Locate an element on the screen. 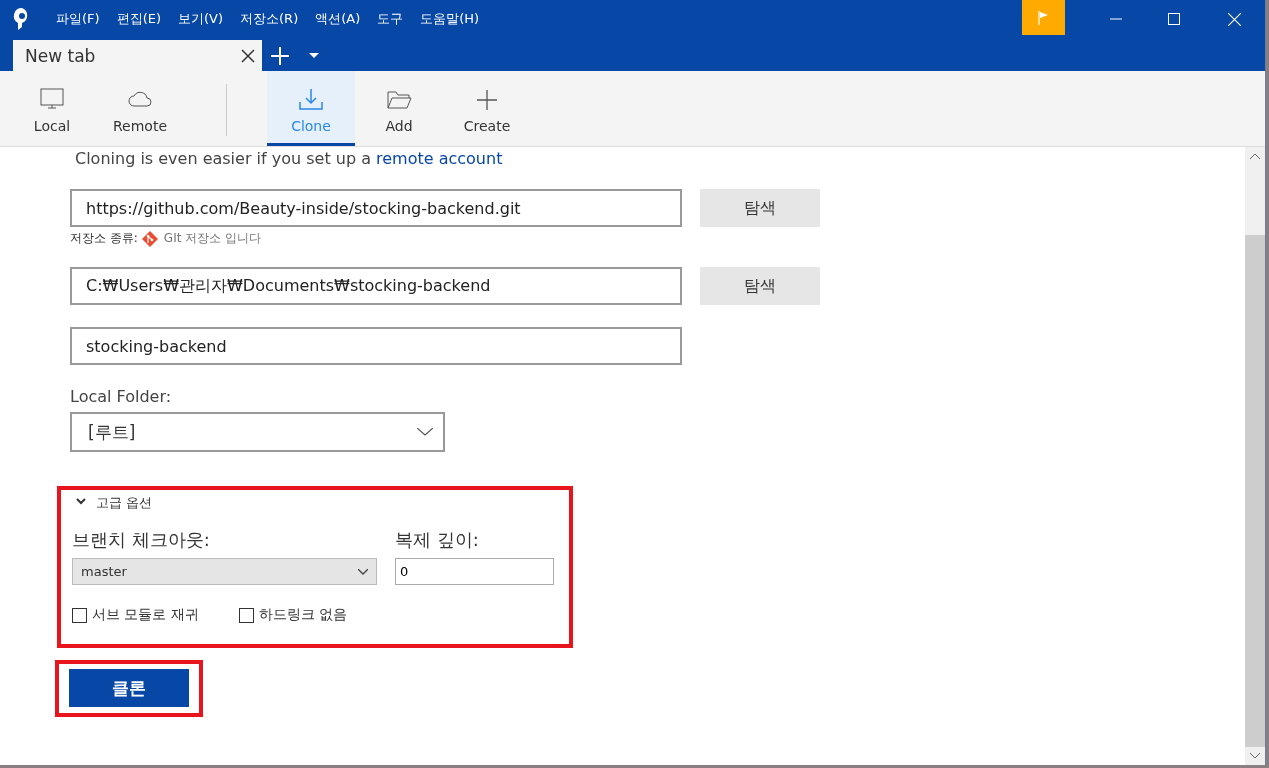  notice-text: Cloning is even easier if you set up a remote account is located at coordinates (288, 158).